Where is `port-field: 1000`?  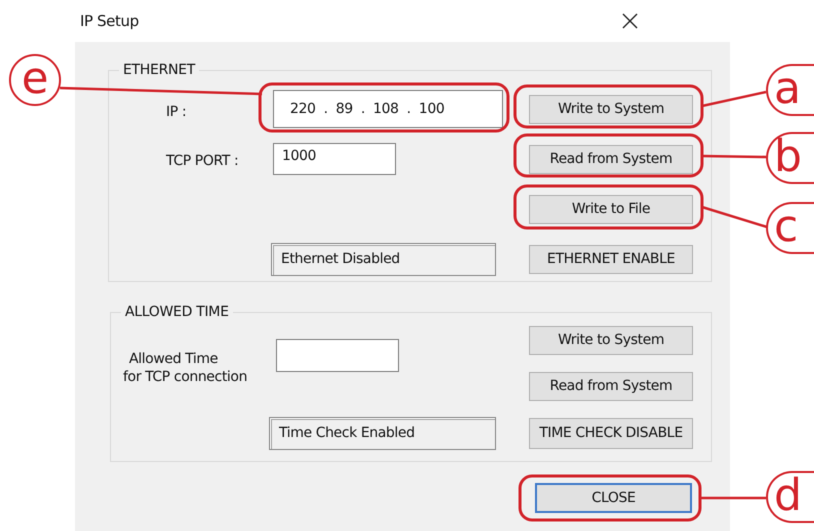 port-field: 1000 is located at coordinates (334, 159).